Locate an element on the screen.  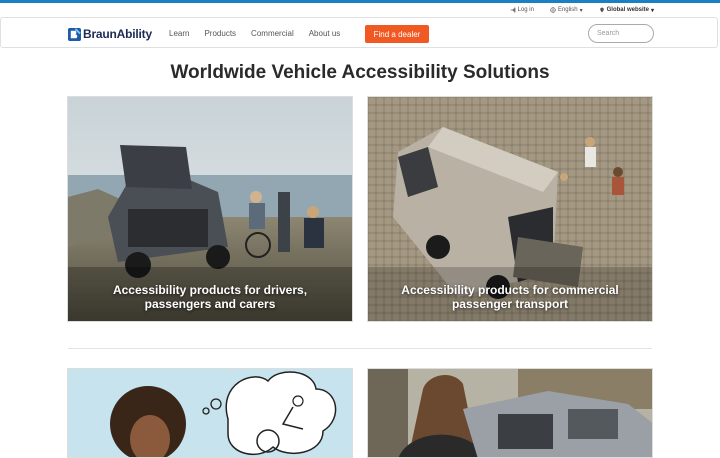
language-label: English is located at coordinates (567, 10).